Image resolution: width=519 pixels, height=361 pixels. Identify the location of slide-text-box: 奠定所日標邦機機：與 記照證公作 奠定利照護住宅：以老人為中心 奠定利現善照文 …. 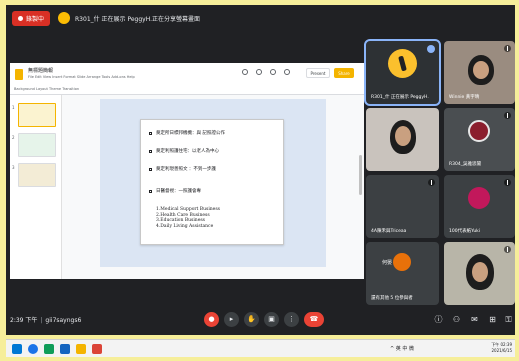
(212, 182).